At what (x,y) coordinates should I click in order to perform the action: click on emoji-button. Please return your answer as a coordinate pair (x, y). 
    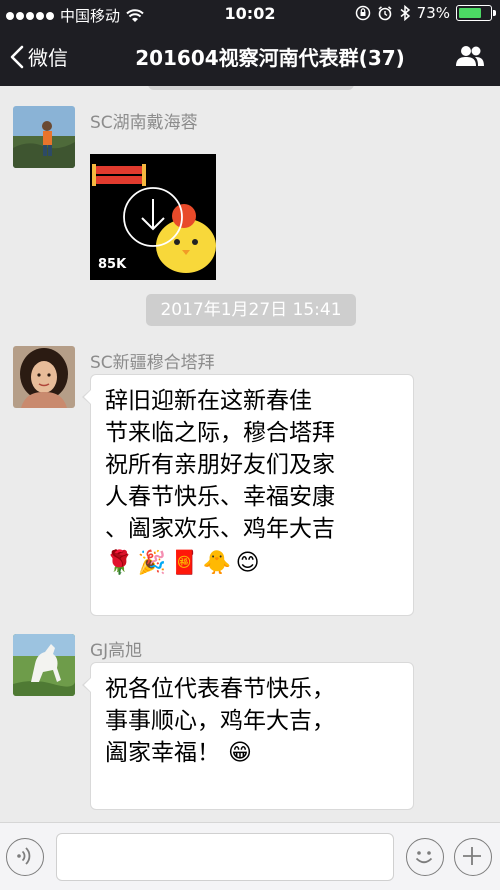
    Looking at the image, I should click on (425, 857).